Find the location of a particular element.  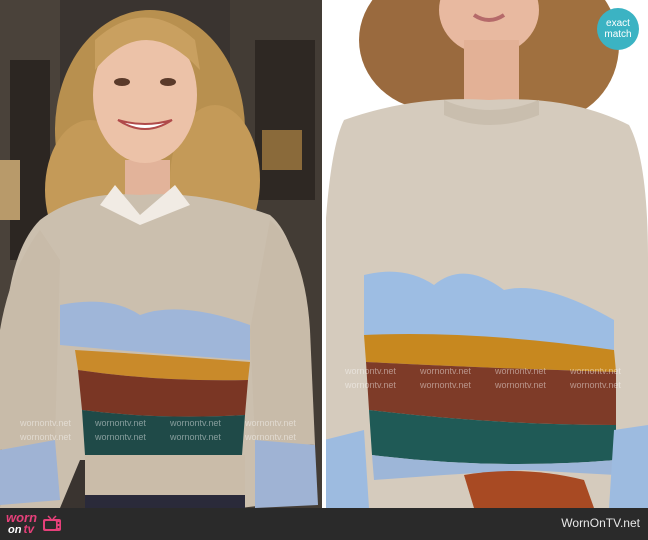

site-name: WornOnTV.net is located at coordinates (600, 523).